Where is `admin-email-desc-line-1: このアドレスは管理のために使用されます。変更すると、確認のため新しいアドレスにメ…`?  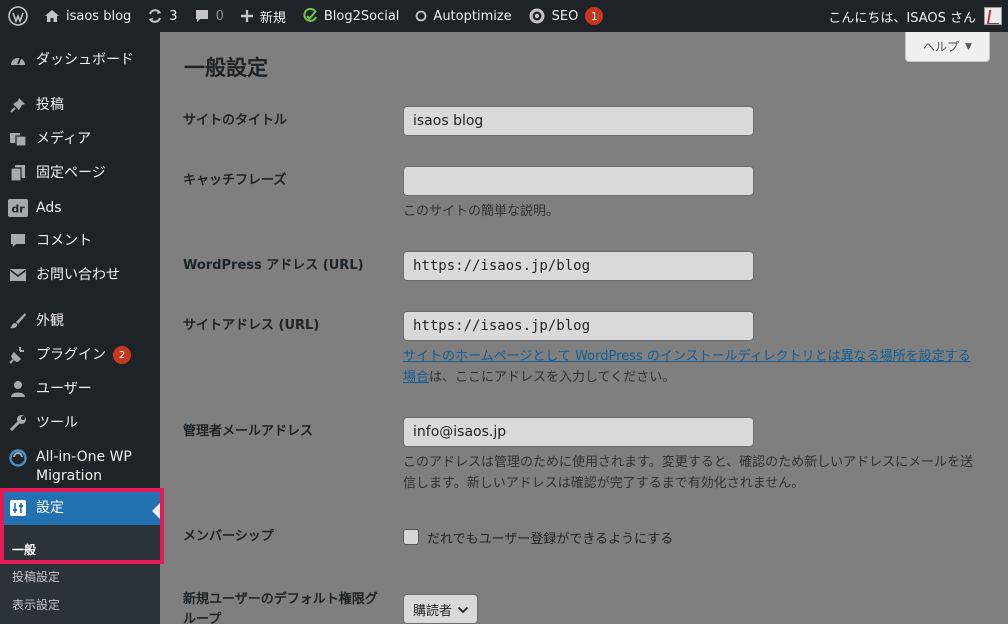 admin-email-desc-line-1: このアドレスは管理のために使用されます。変更すると、確認のため新しいアドレスにメ… is located at coordinates (688, 462).